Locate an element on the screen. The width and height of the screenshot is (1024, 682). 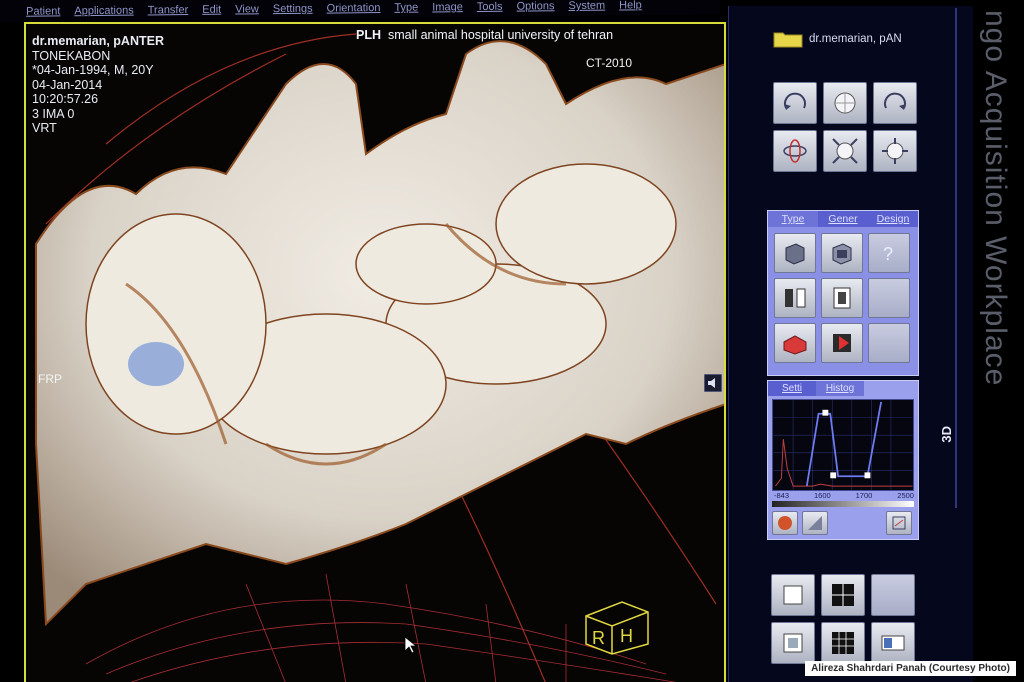
menu-item-applications: Applications is located at coordinates (103, 13).